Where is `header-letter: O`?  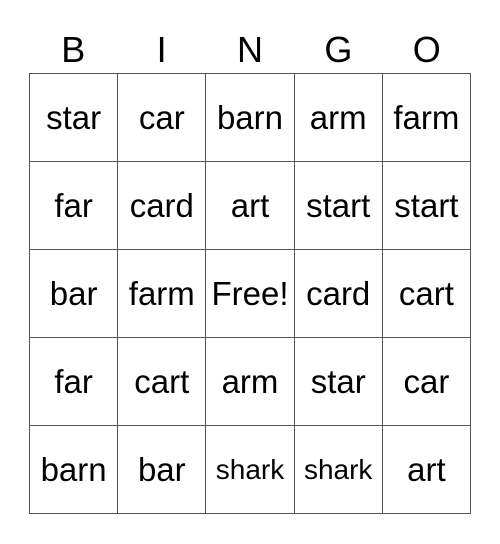 header-letter: O is located at coordinates (426, 49).